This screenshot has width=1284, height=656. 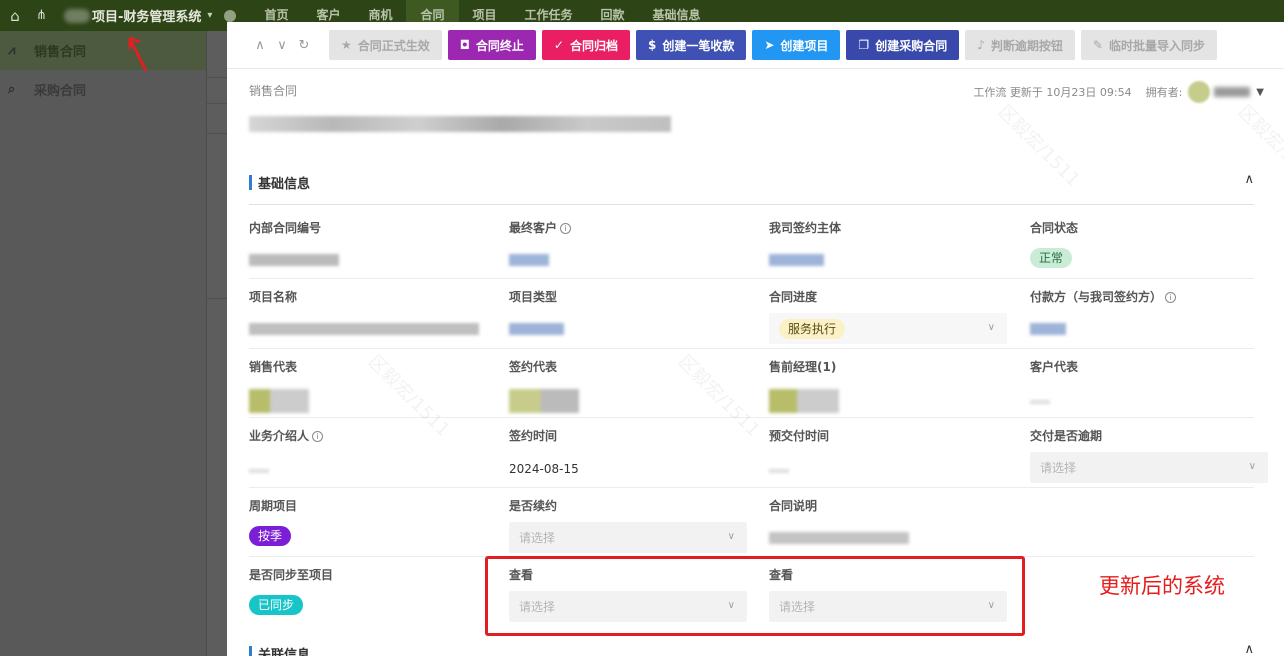 I want to click on check-icon: ✓, so click(x=558, y=45).